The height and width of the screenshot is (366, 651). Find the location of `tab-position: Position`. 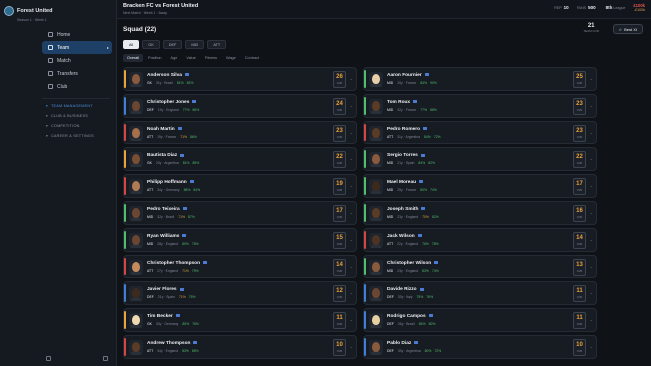

tab-position: Position is located at coordinates (155, 58).